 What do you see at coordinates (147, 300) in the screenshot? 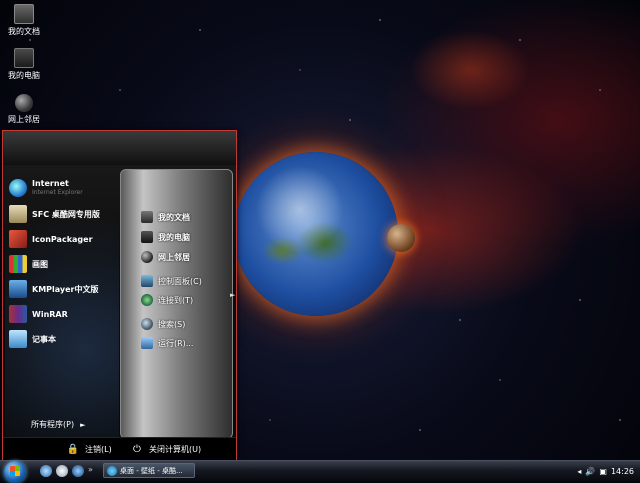
I see `connect-icon` at bounding box center [147, 300].